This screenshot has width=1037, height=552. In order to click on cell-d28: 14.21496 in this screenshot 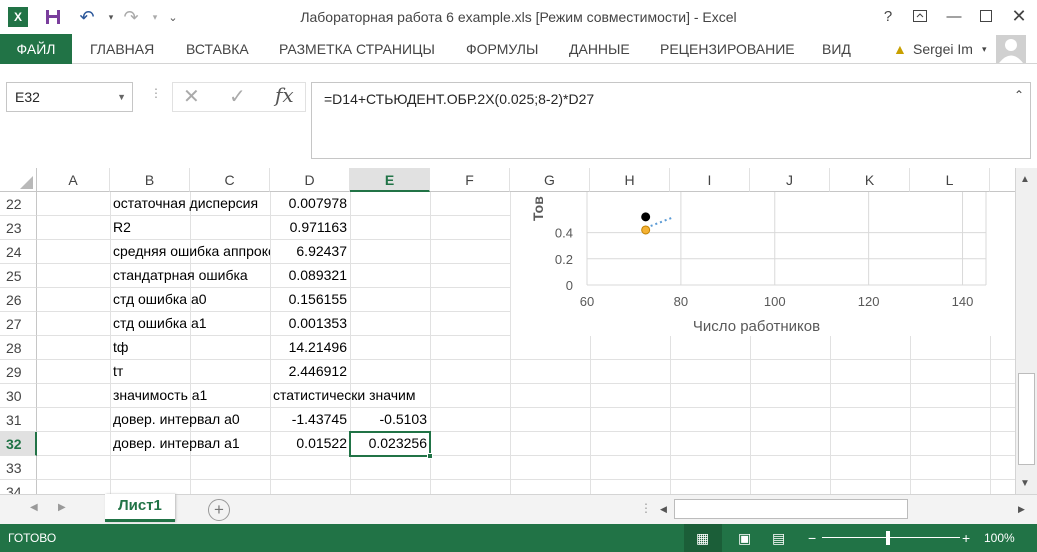, I will do `click(310, 348)`.